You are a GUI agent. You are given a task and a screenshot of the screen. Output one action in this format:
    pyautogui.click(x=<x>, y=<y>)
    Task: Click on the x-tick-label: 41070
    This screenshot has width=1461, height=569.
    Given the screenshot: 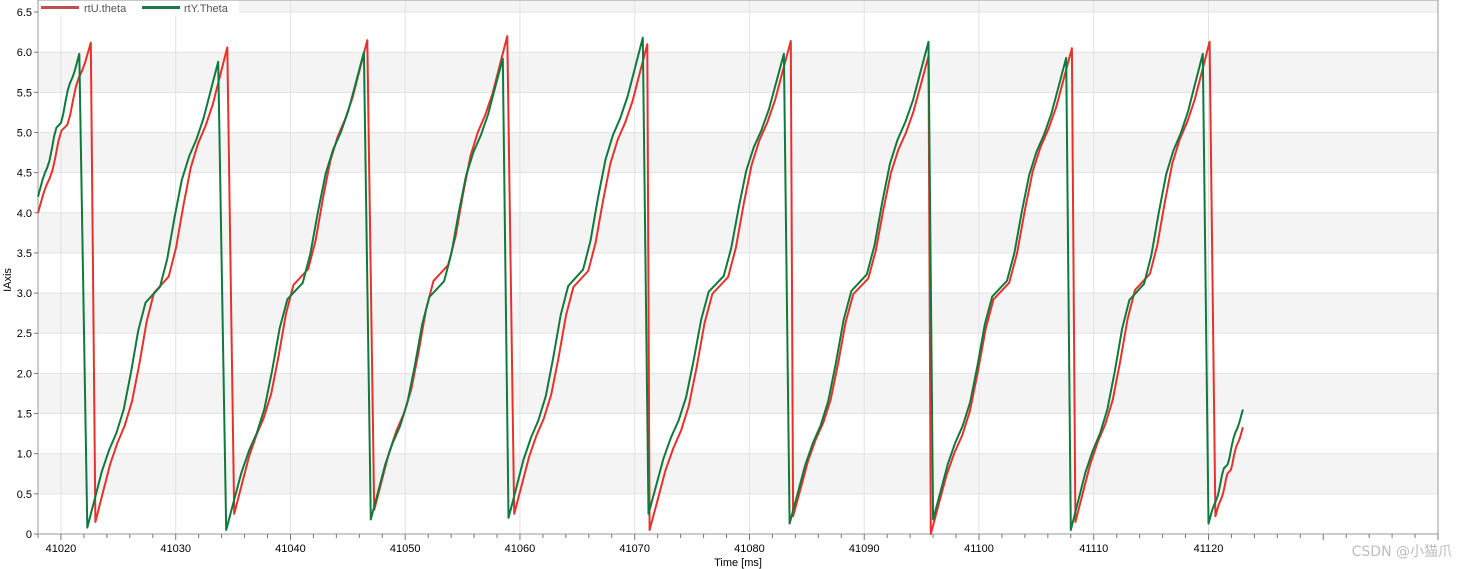 What is the action you would take?
    pyautogui.click(x=634, y=549)
    